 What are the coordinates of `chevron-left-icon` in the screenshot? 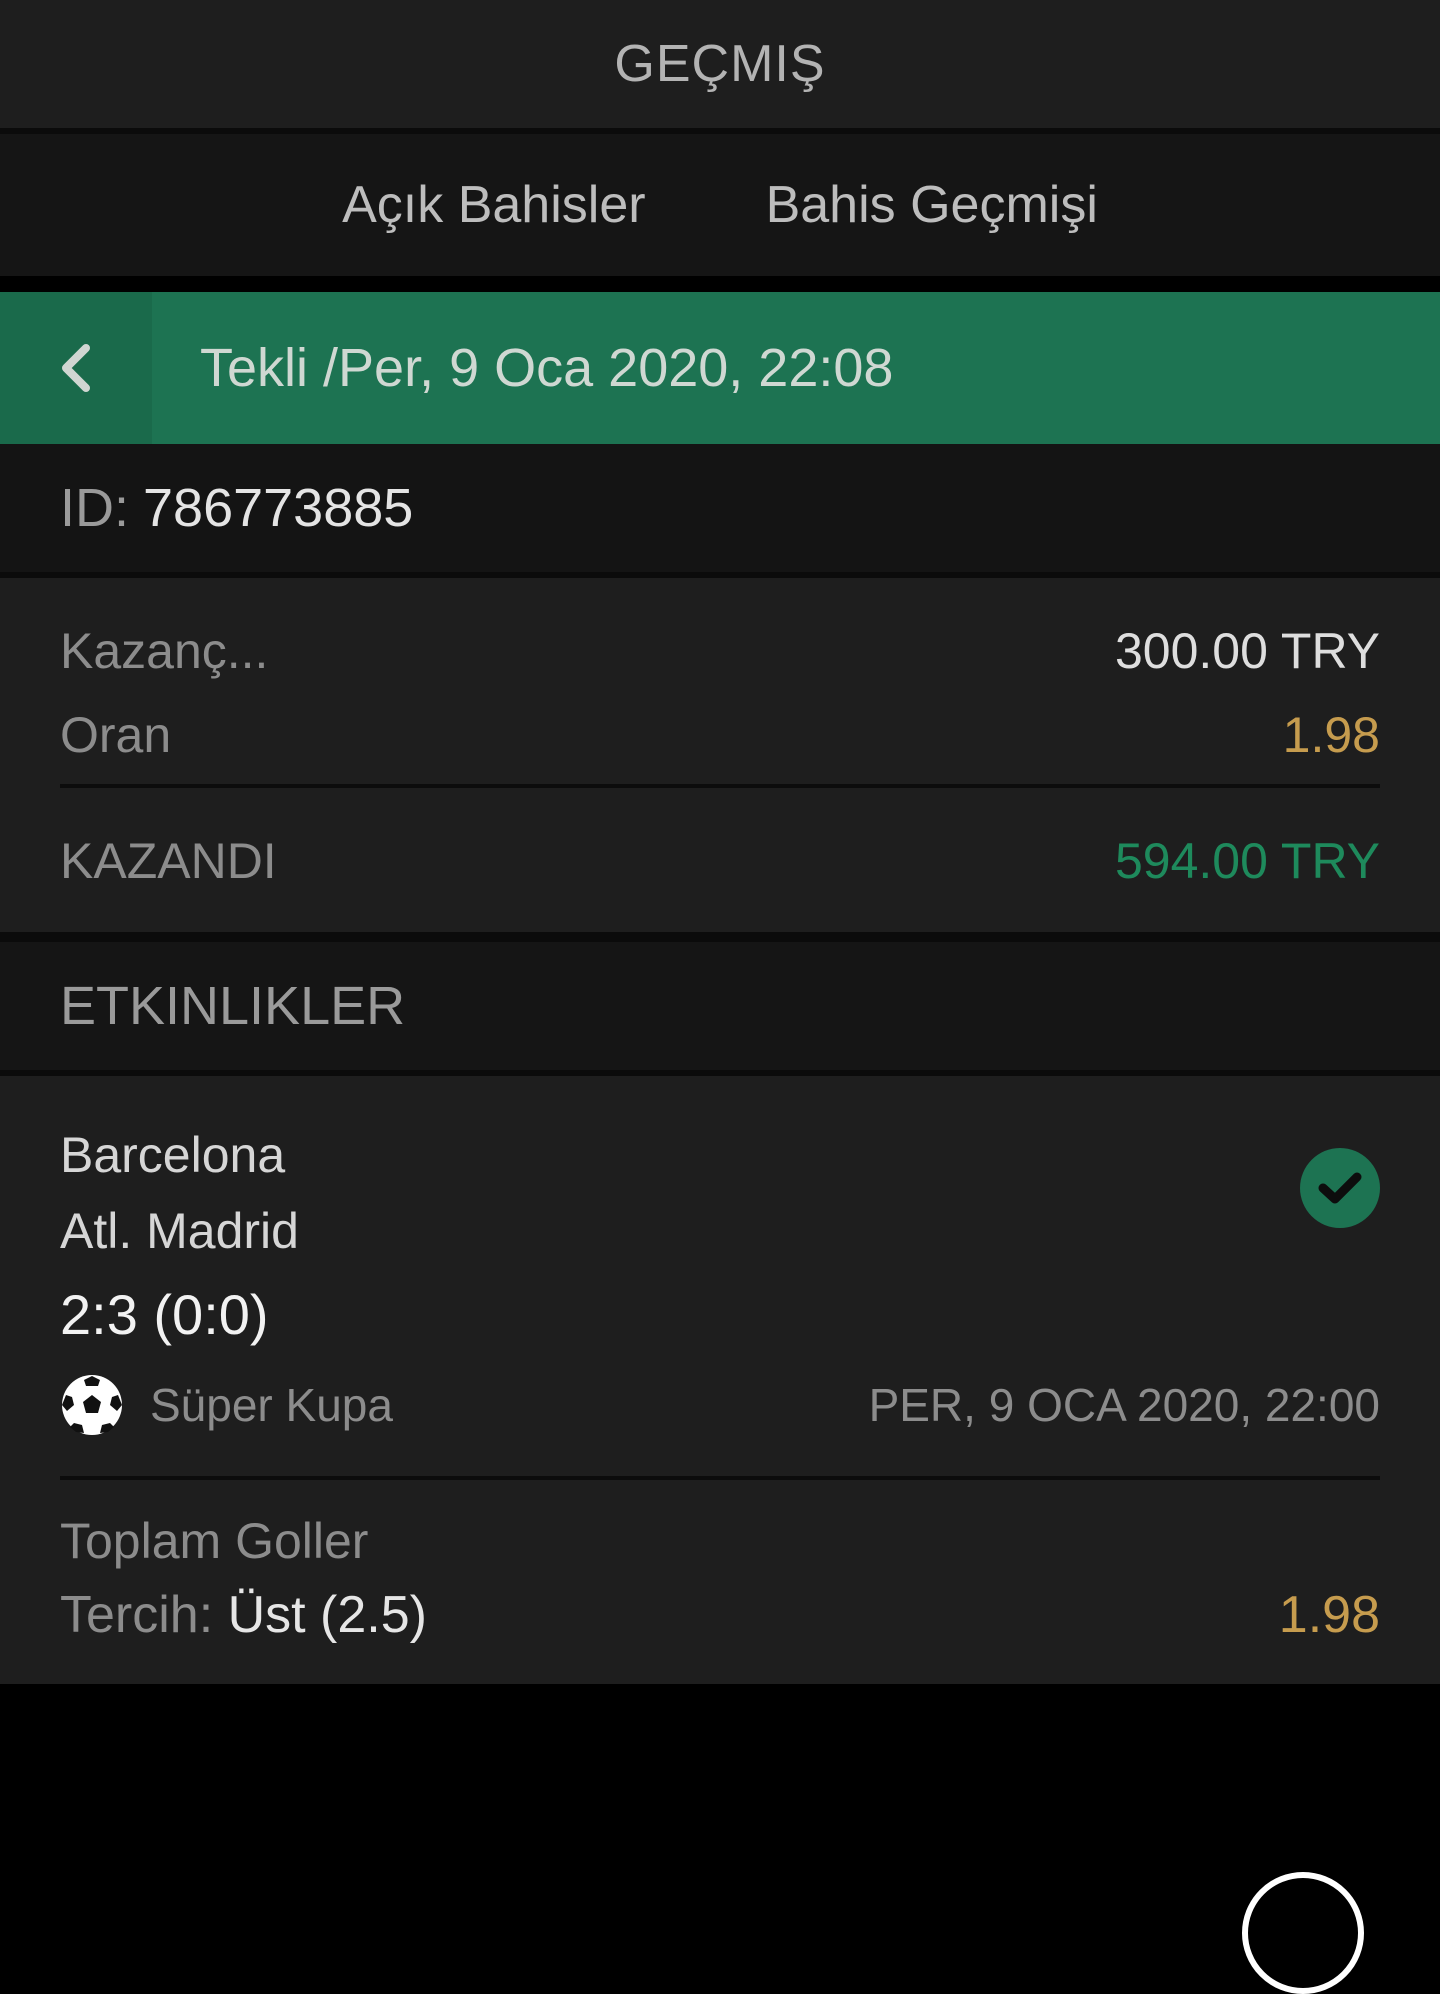 It's located at (76, 368).